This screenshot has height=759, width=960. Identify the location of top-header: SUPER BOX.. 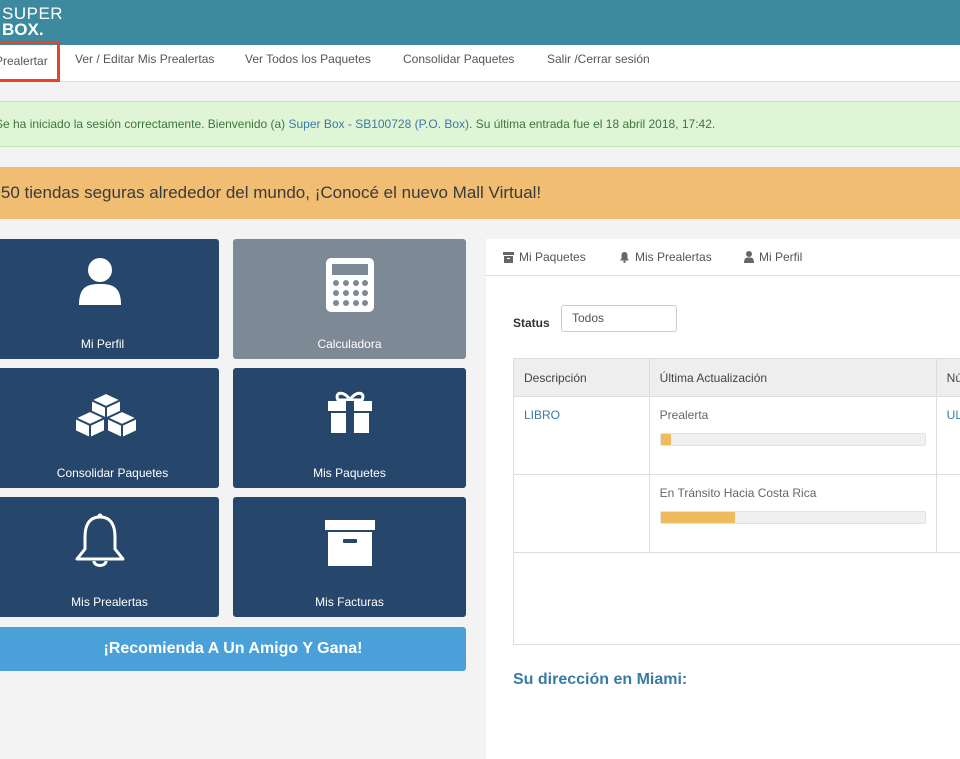
(480, 22).